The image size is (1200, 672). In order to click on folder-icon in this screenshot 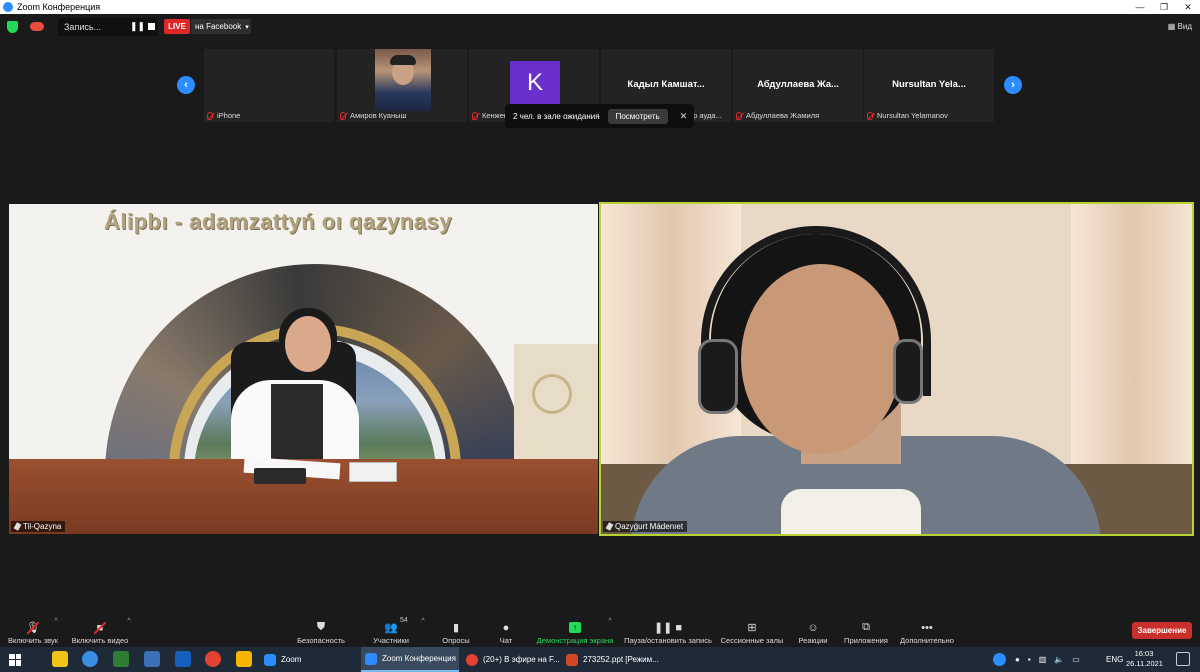, I will do `click(244, 659)`.